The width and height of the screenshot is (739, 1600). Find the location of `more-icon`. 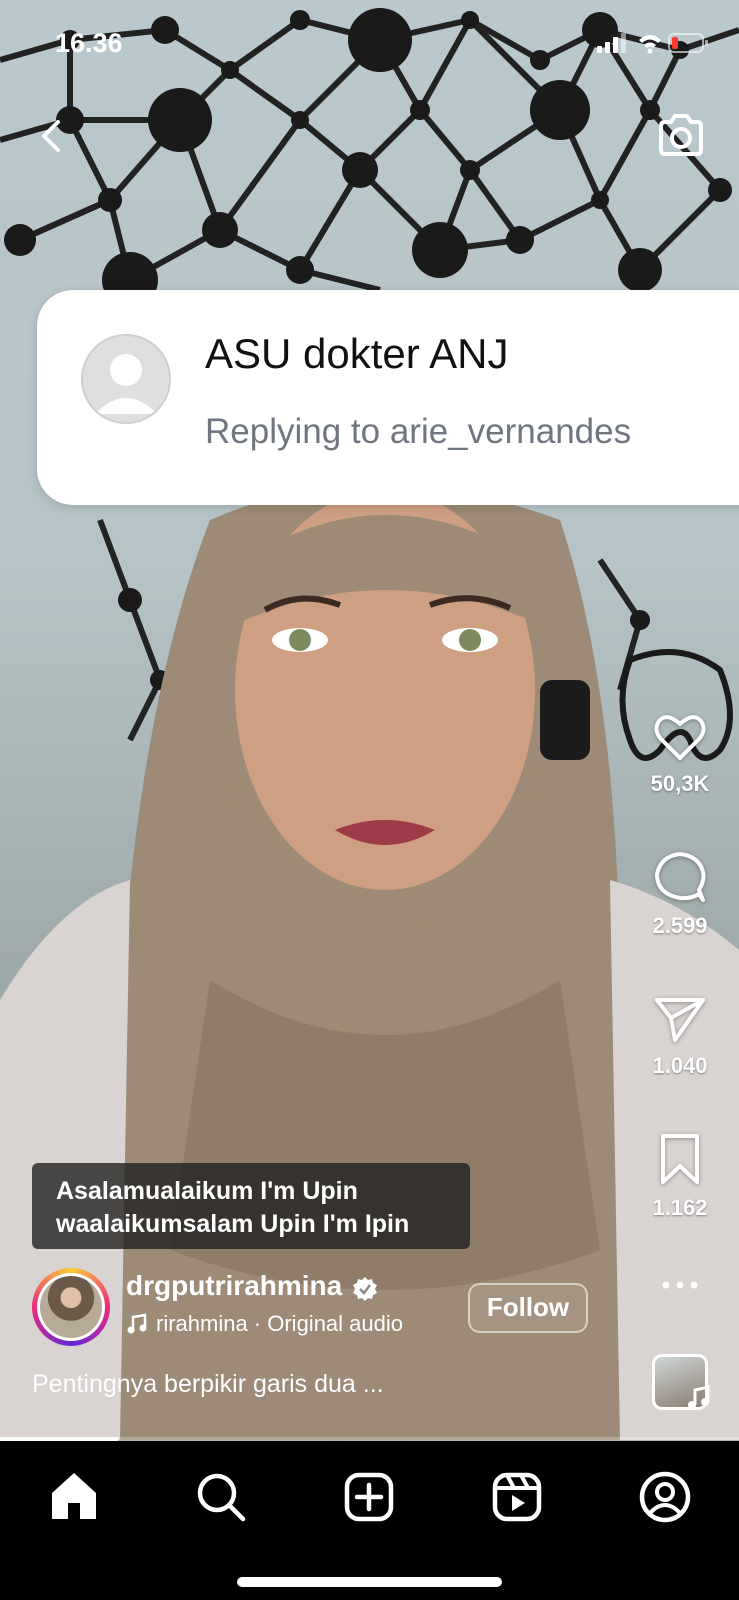

more-icon is located at coordinates (680, 1285).